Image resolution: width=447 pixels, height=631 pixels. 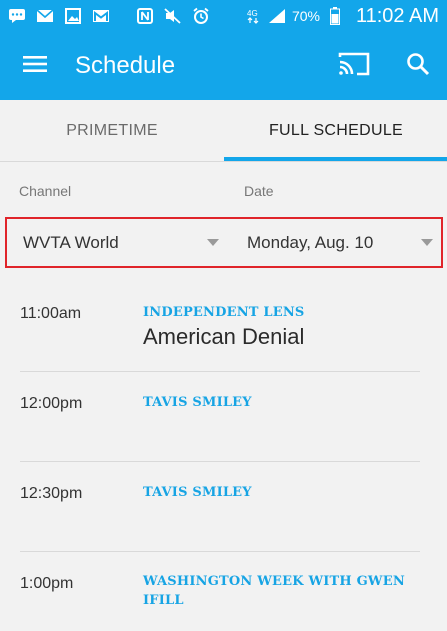 What do you see at coordinates (71, 242) in the screenshot?
I see `channel-value: WVTA World` at bounding box center [71, 242].